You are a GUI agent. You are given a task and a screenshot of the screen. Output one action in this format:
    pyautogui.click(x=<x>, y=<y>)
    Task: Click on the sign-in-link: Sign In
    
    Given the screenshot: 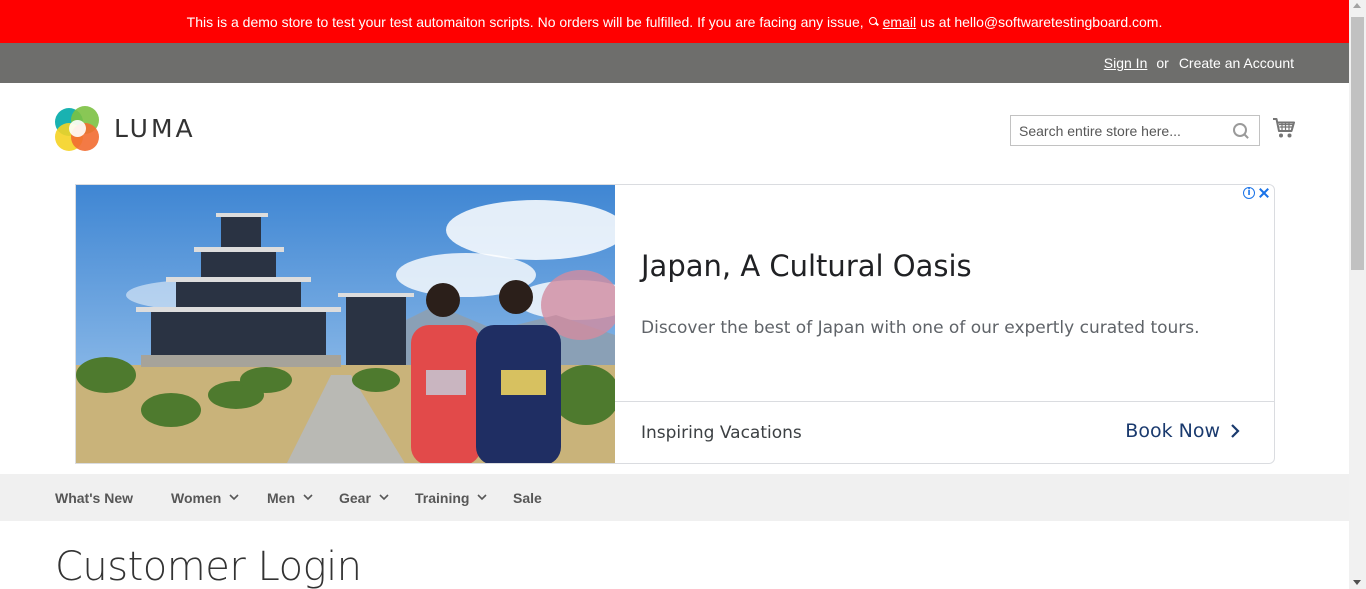 What is the action you would take?
    pyautogui.click(x=1126, y=63)
    